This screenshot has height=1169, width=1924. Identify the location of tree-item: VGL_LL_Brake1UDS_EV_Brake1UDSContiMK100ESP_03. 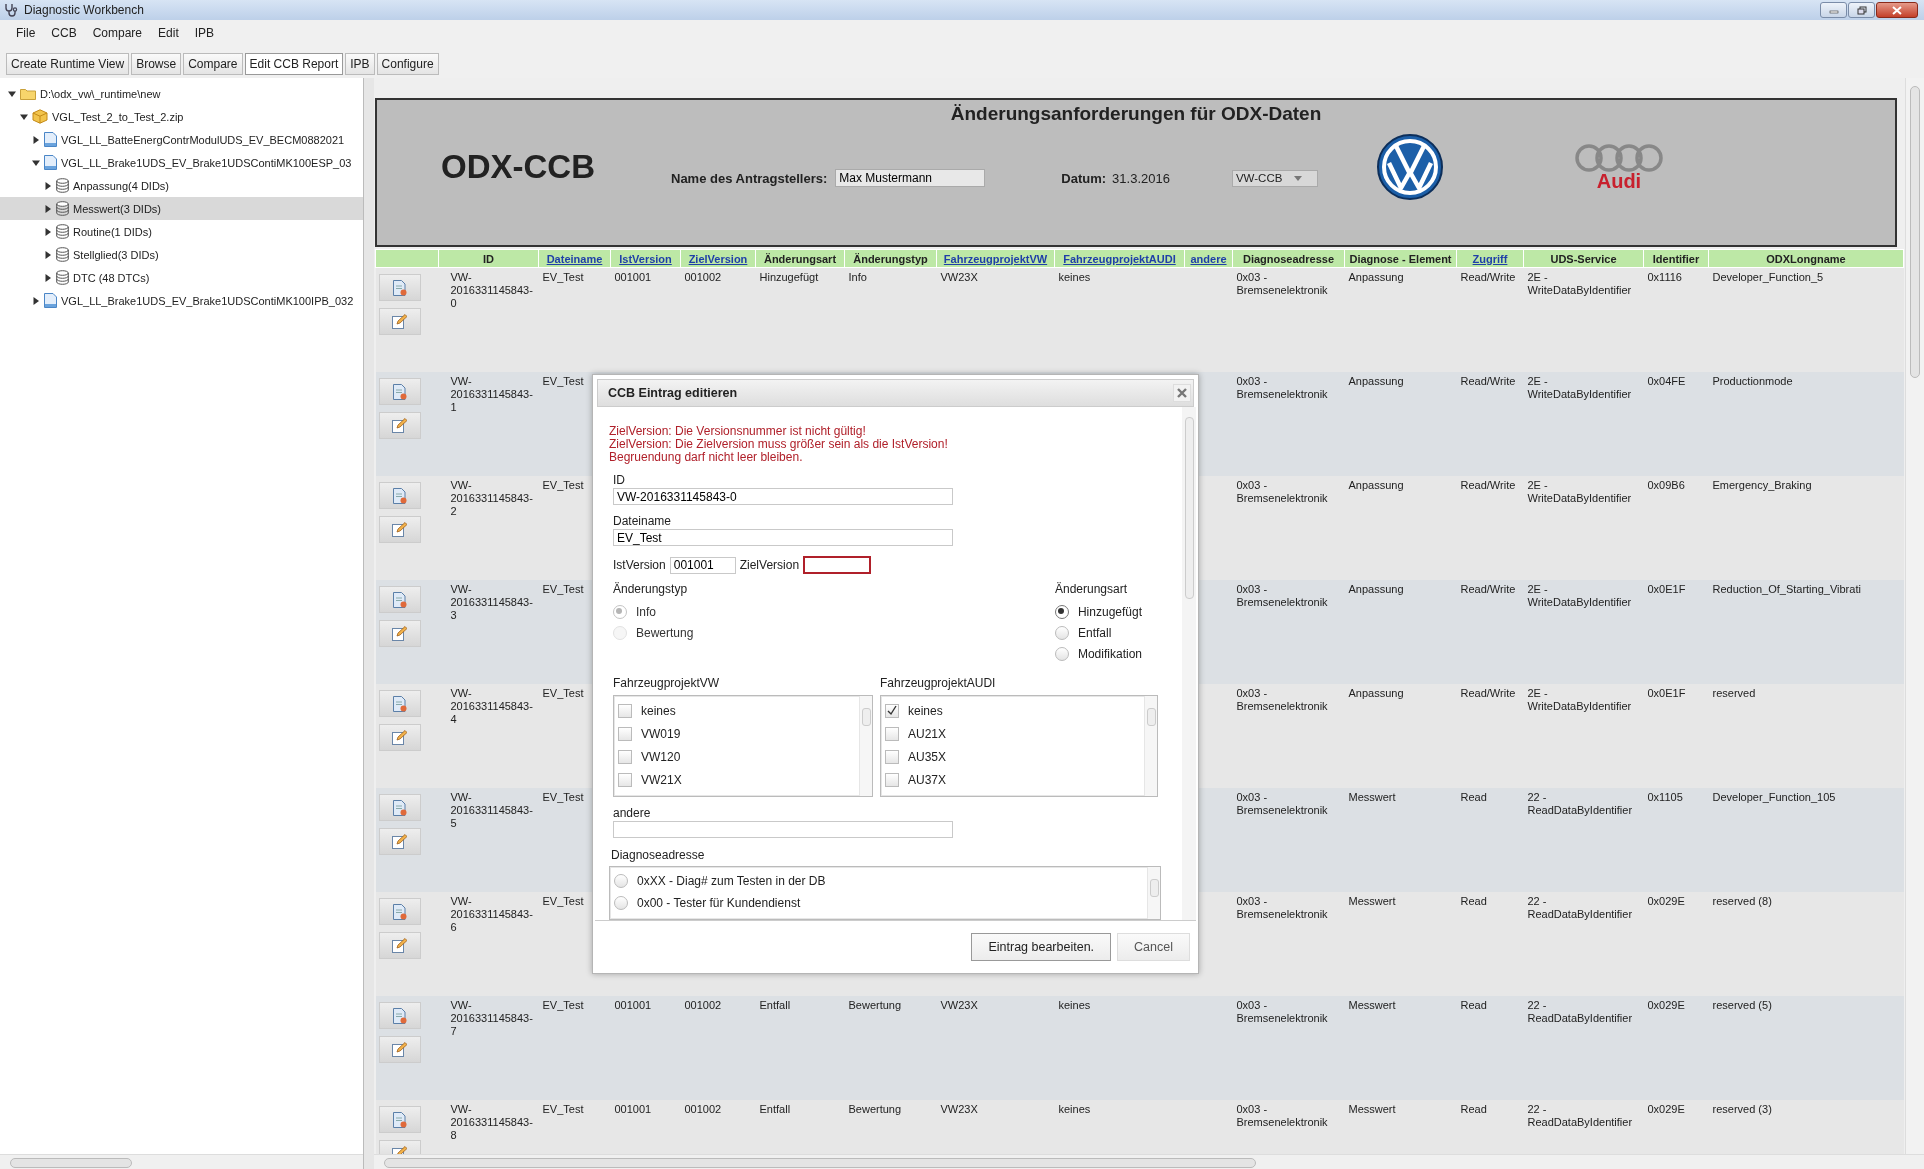
(181, 162).